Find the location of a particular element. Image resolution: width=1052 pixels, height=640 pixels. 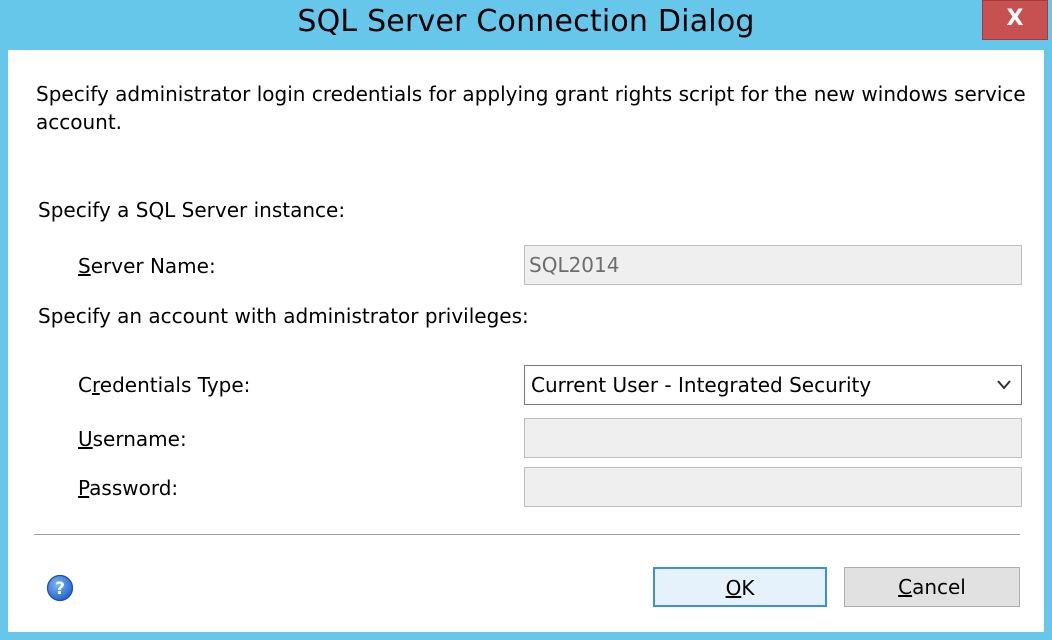

ok-rest: K is located at coordinates (748, 588).